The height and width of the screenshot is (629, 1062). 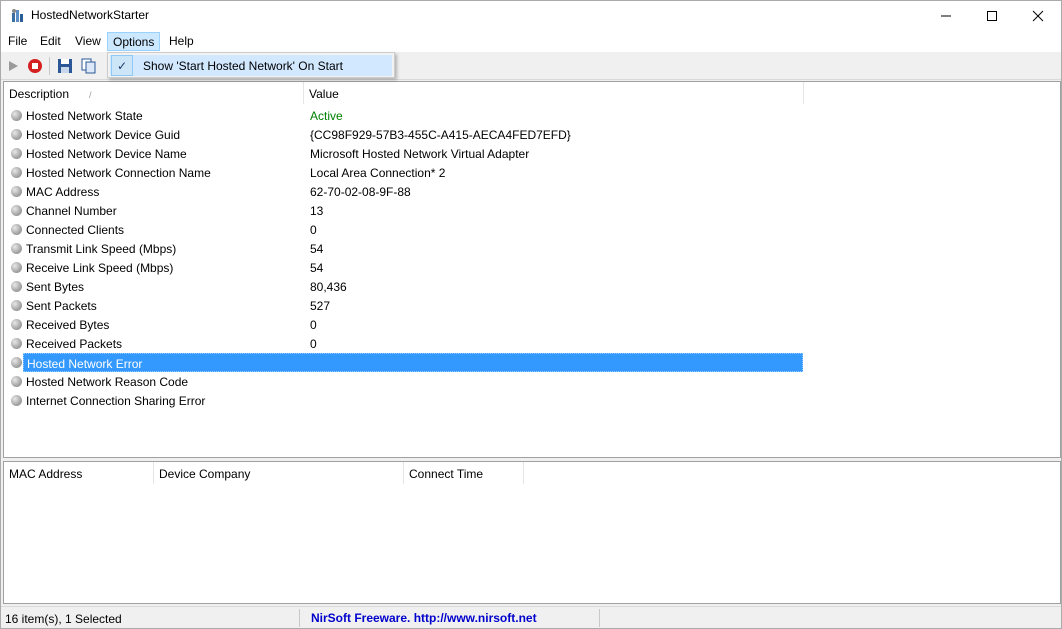 I want to click on save-button, so click(x=65, y=66).